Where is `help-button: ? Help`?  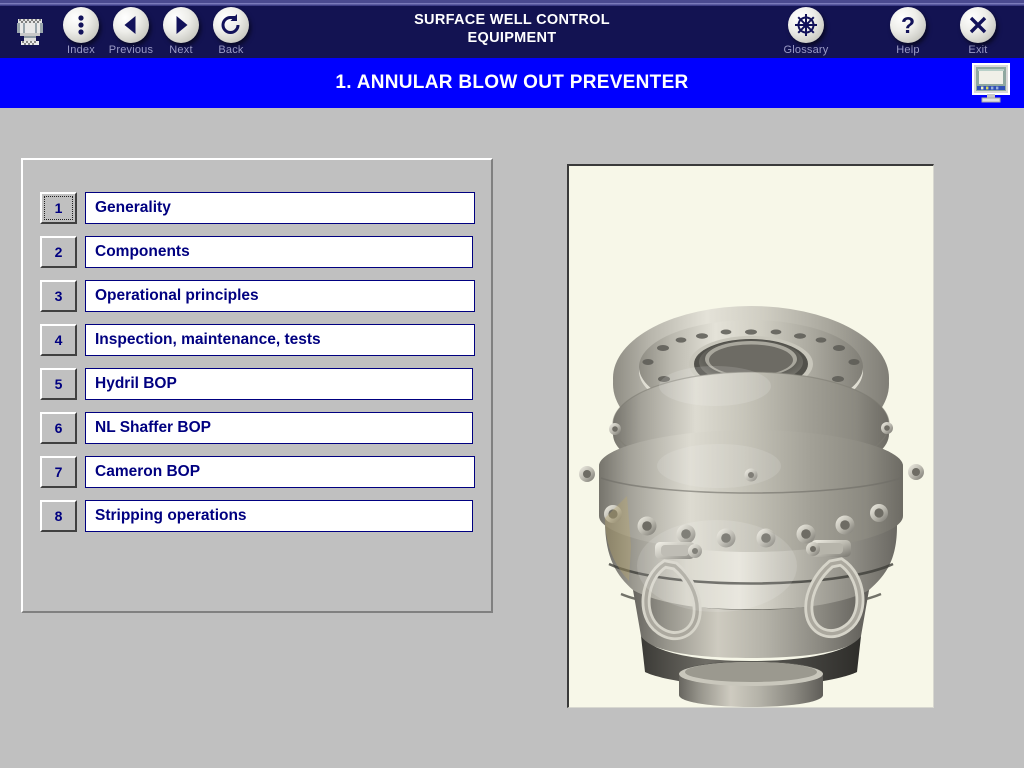
help-button: ? Help is located at coordinates (908, 31).